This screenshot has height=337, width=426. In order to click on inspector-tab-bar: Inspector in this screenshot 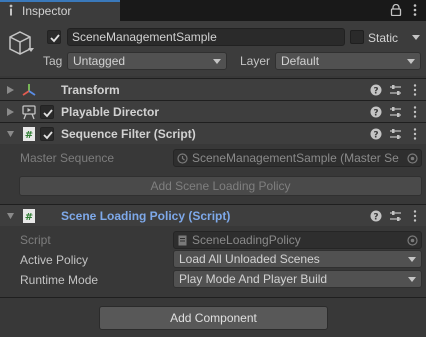, I will do `click(213, 10)`.